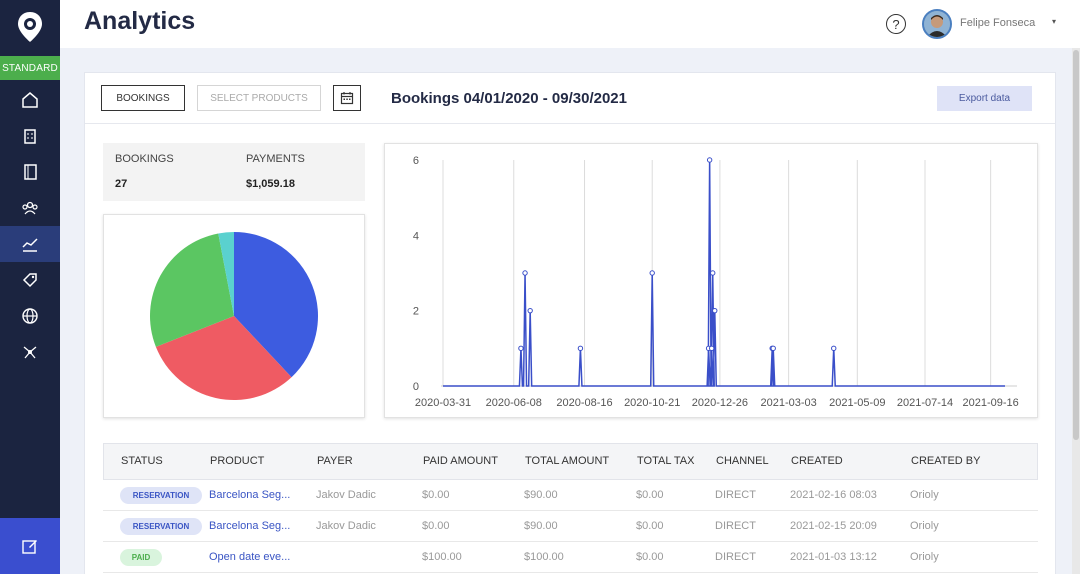  Describe the element at coordinates (275, 159) in the screenshot. I see `payments-summary-label: PAYMENTS` at that location.